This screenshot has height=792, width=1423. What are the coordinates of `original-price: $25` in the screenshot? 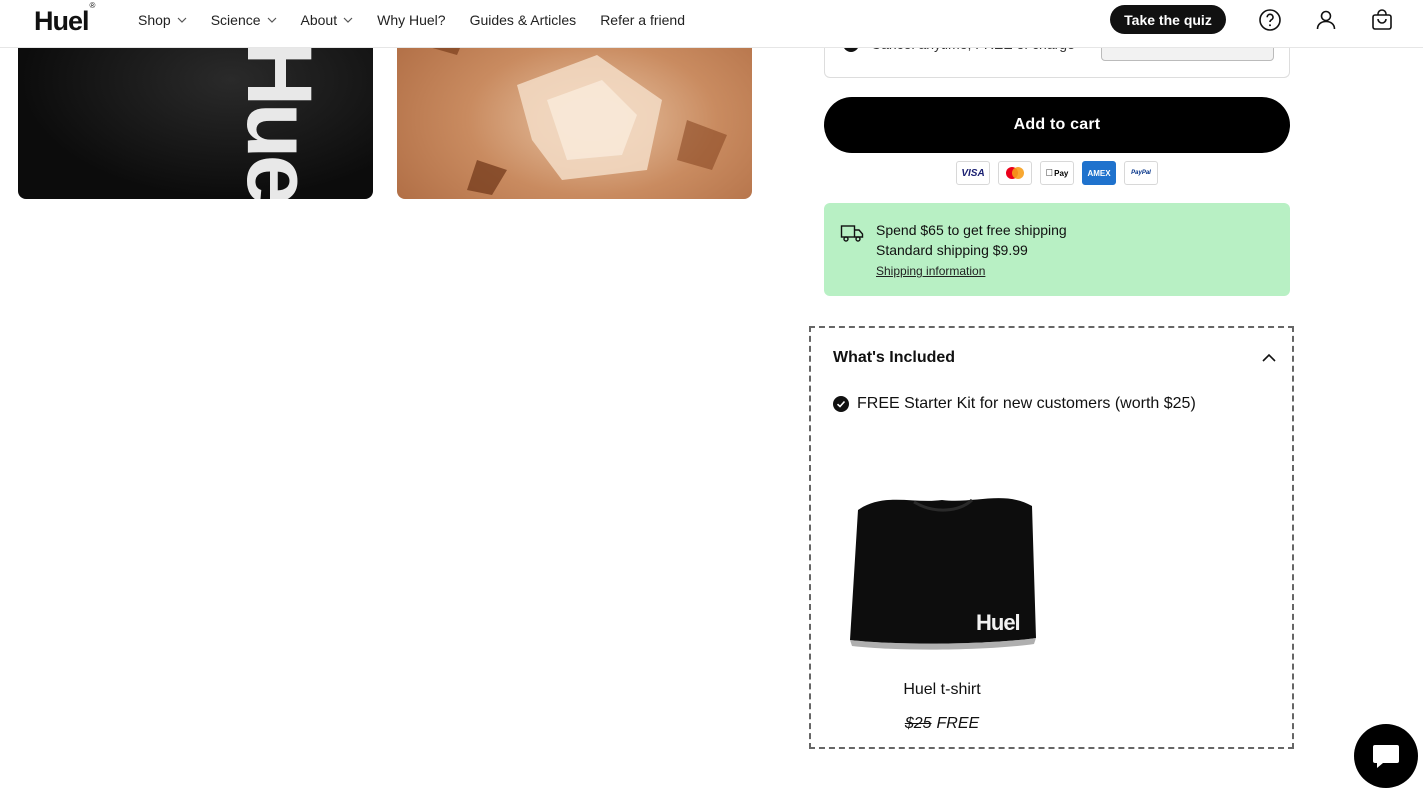 It's located at (918, 723).